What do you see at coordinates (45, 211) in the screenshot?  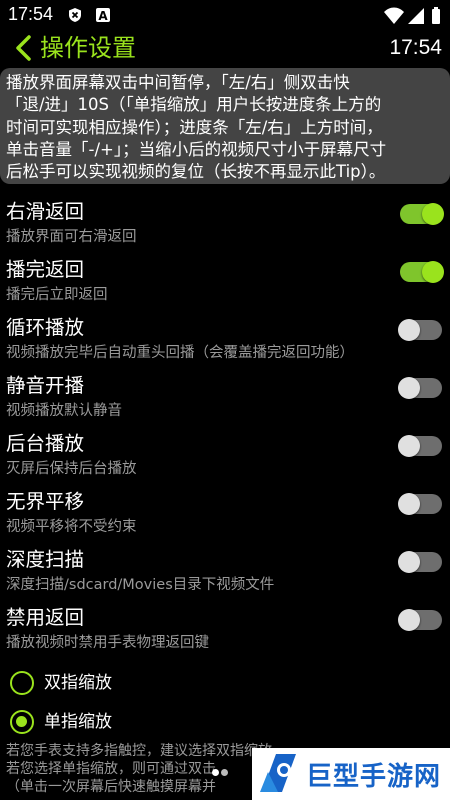 I see `setting-title: 右滑返回` at bounding box center [45, 211].